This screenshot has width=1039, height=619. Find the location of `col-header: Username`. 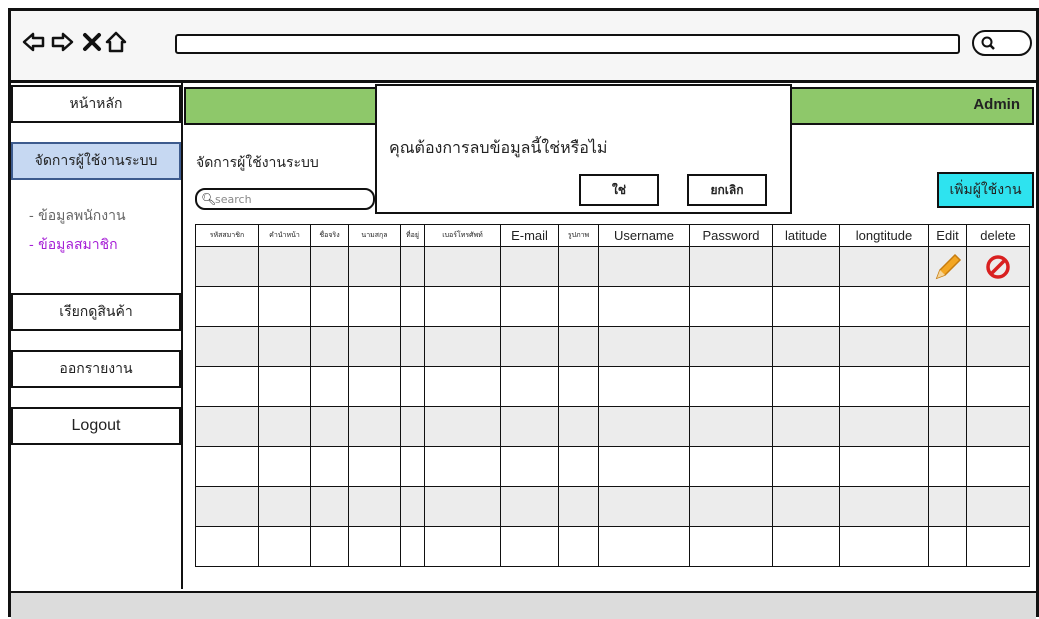

col-header: Username is located at coordinates (644, 235).